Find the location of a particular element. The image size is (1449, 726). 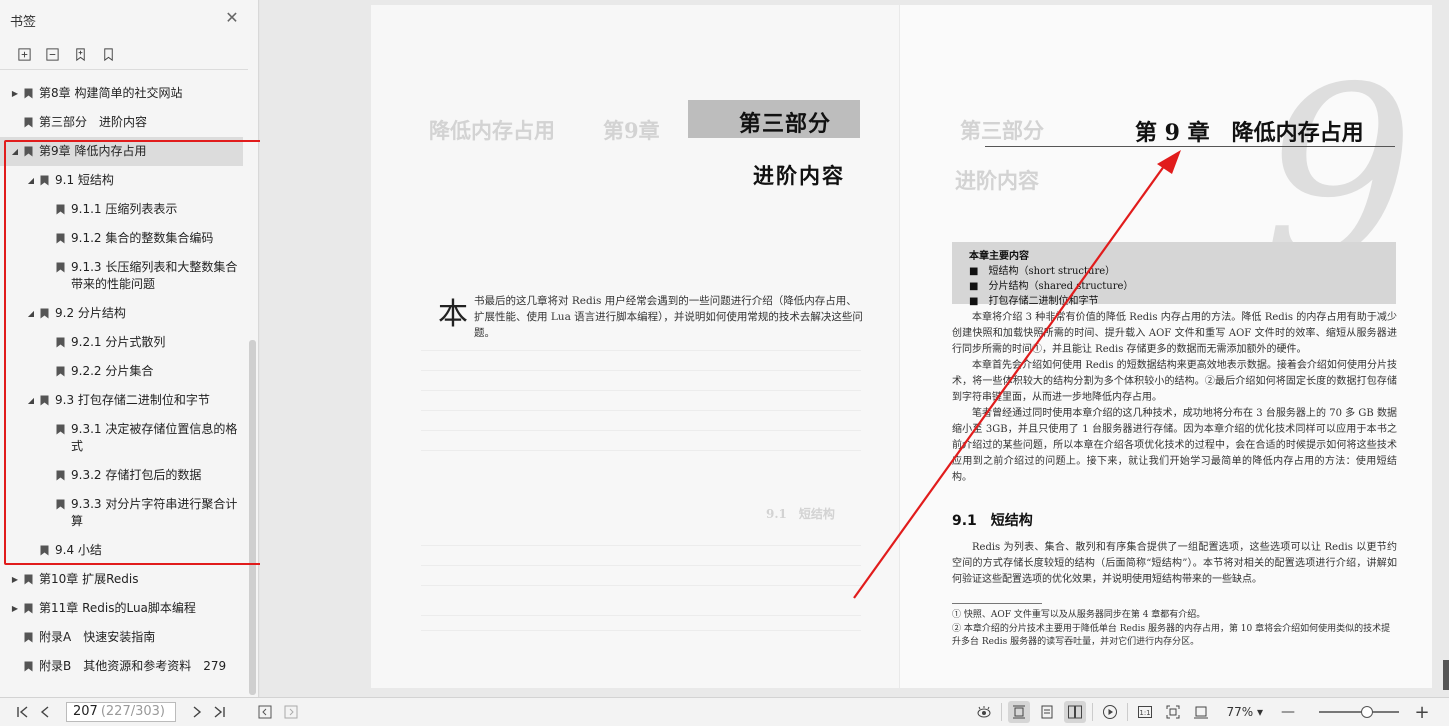

bookmark-label: 第9章 降低内存占用 is located at coordinates (93, 151).